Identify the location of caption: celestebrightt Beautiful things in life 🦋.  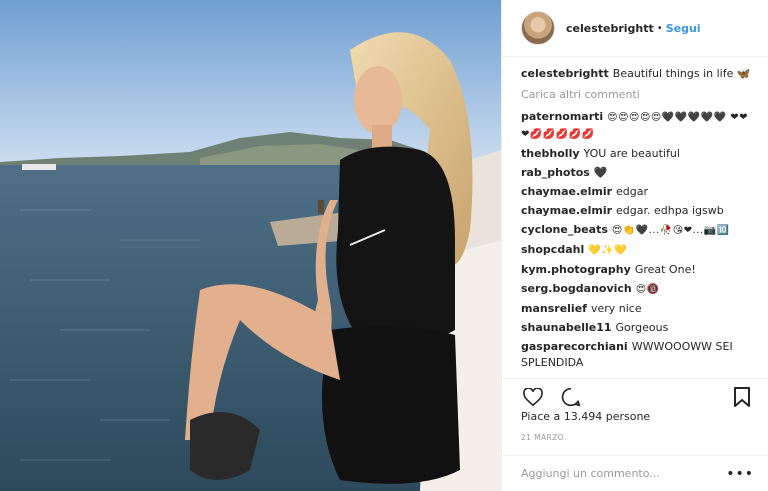
(637, 74).